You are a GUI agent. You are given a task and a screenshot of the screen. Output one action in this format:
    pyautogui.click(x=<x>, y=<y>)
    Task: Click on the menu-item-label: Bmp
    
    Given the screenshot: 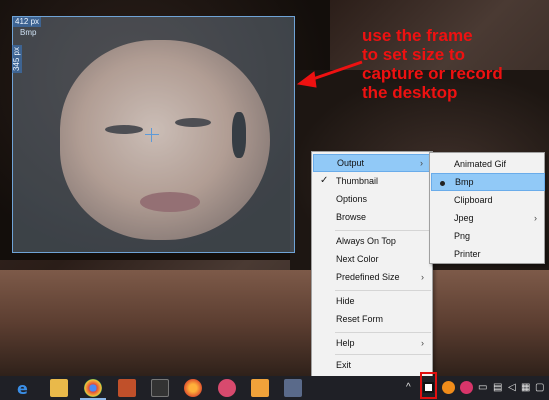 What is the action you would take?
    pyautogui.click(x=464, y=182)
    